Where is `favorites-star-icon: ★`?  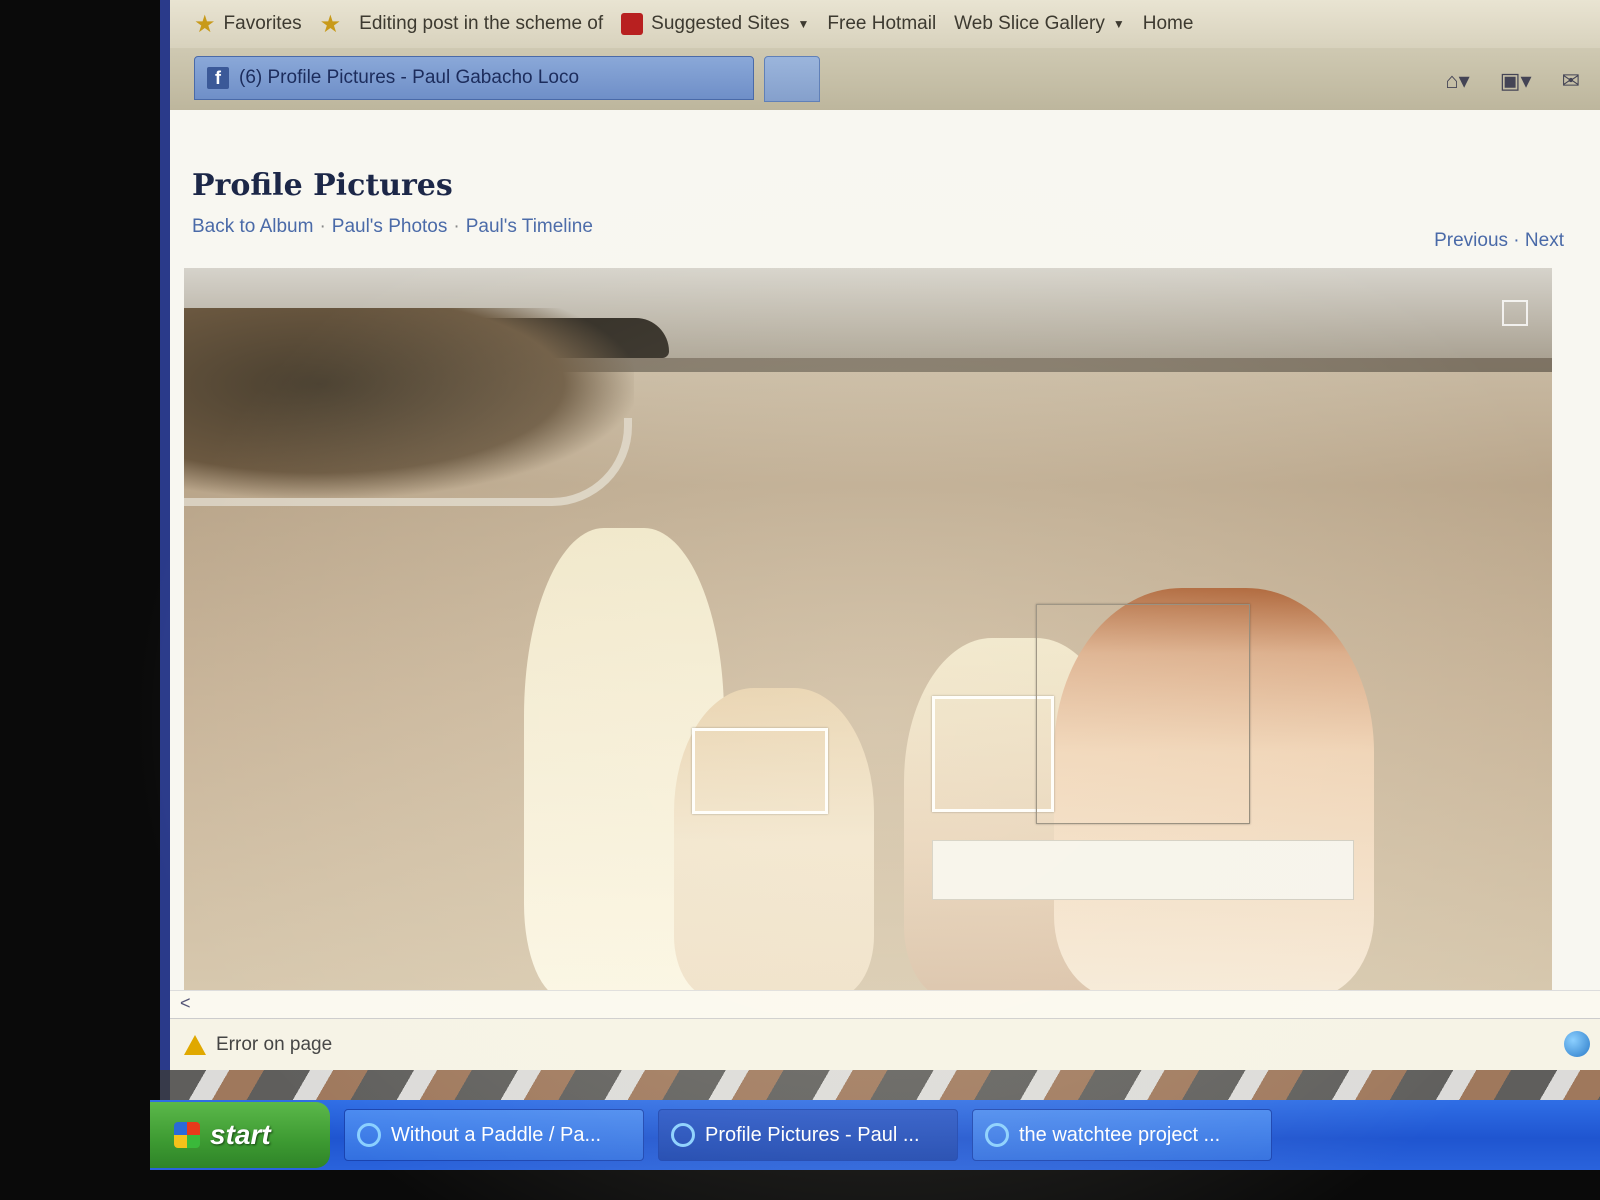
favorites-star-icon: ★ is located at coordinates (205, 24).